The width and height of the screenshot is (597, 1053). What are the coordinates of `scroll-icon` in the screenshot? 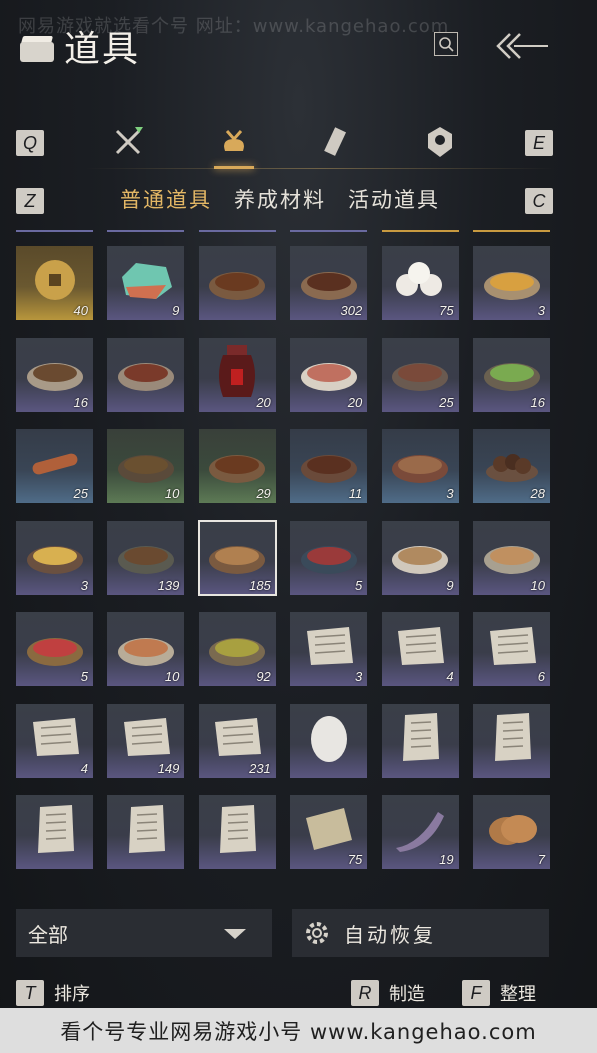 It's located at (336, 142).